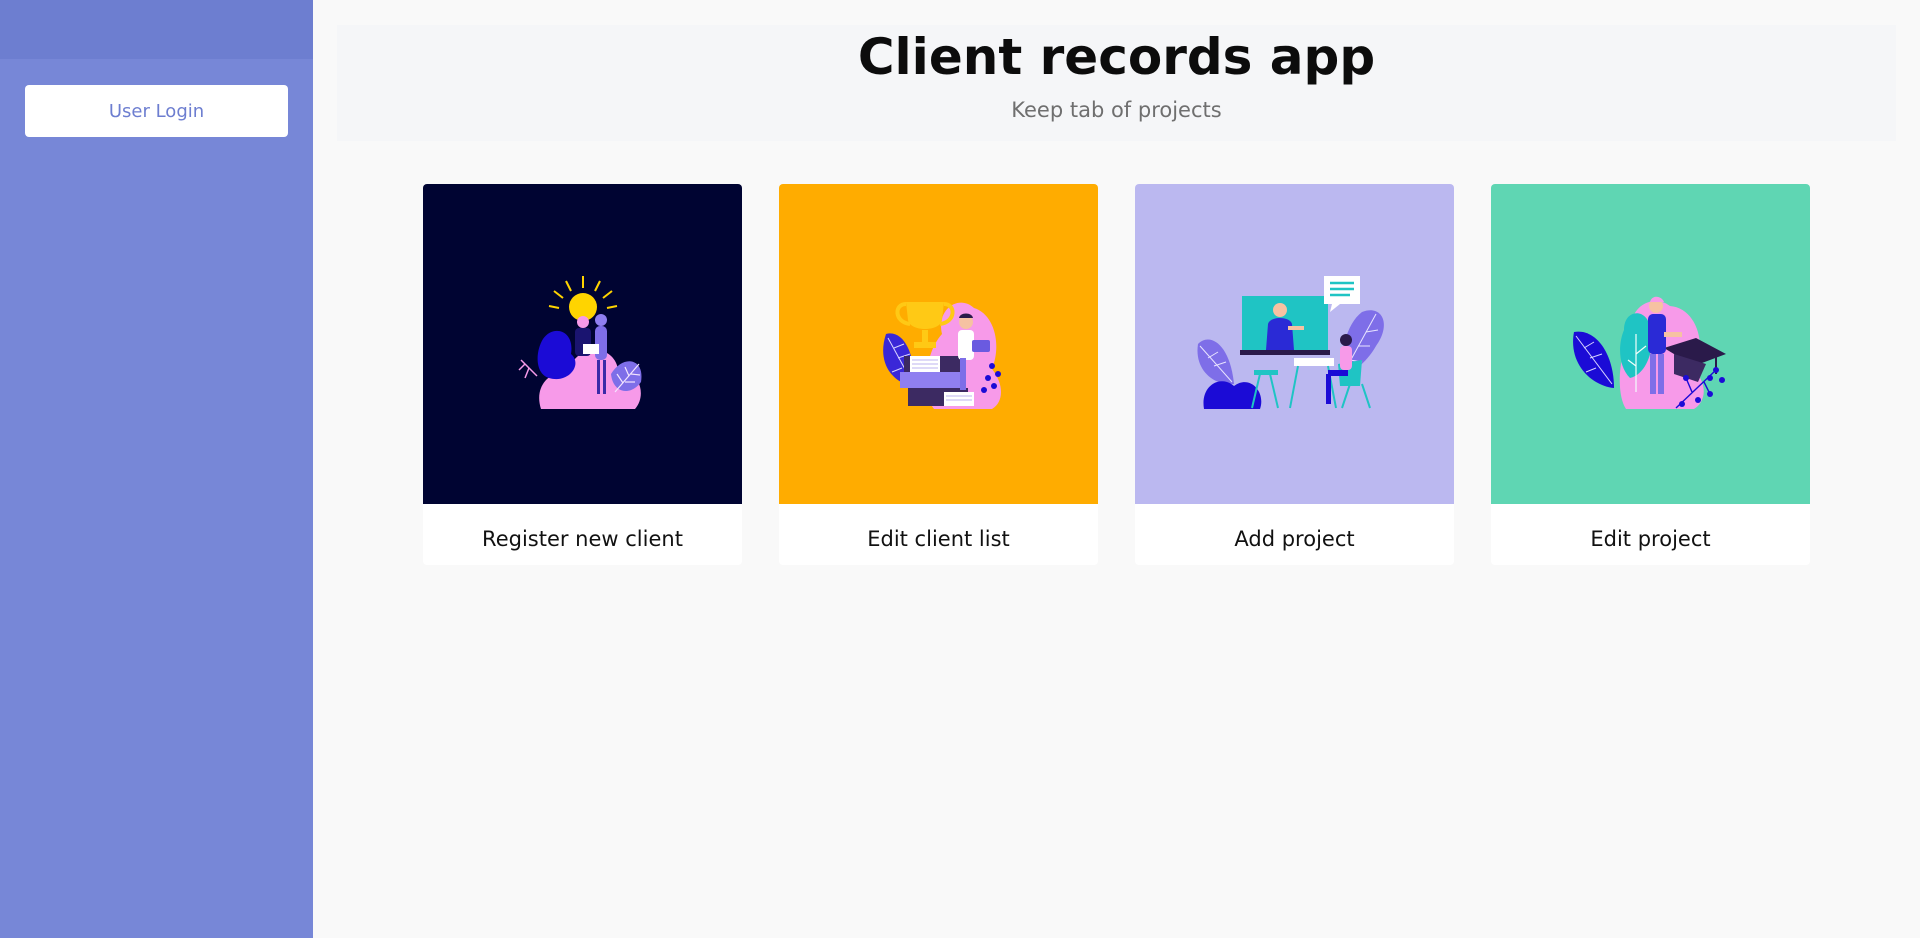 Image resolution: width=1920 pixels, height=938 pixels. I want to click on edit-client-list-card: Edit client list, so click(938, 374).